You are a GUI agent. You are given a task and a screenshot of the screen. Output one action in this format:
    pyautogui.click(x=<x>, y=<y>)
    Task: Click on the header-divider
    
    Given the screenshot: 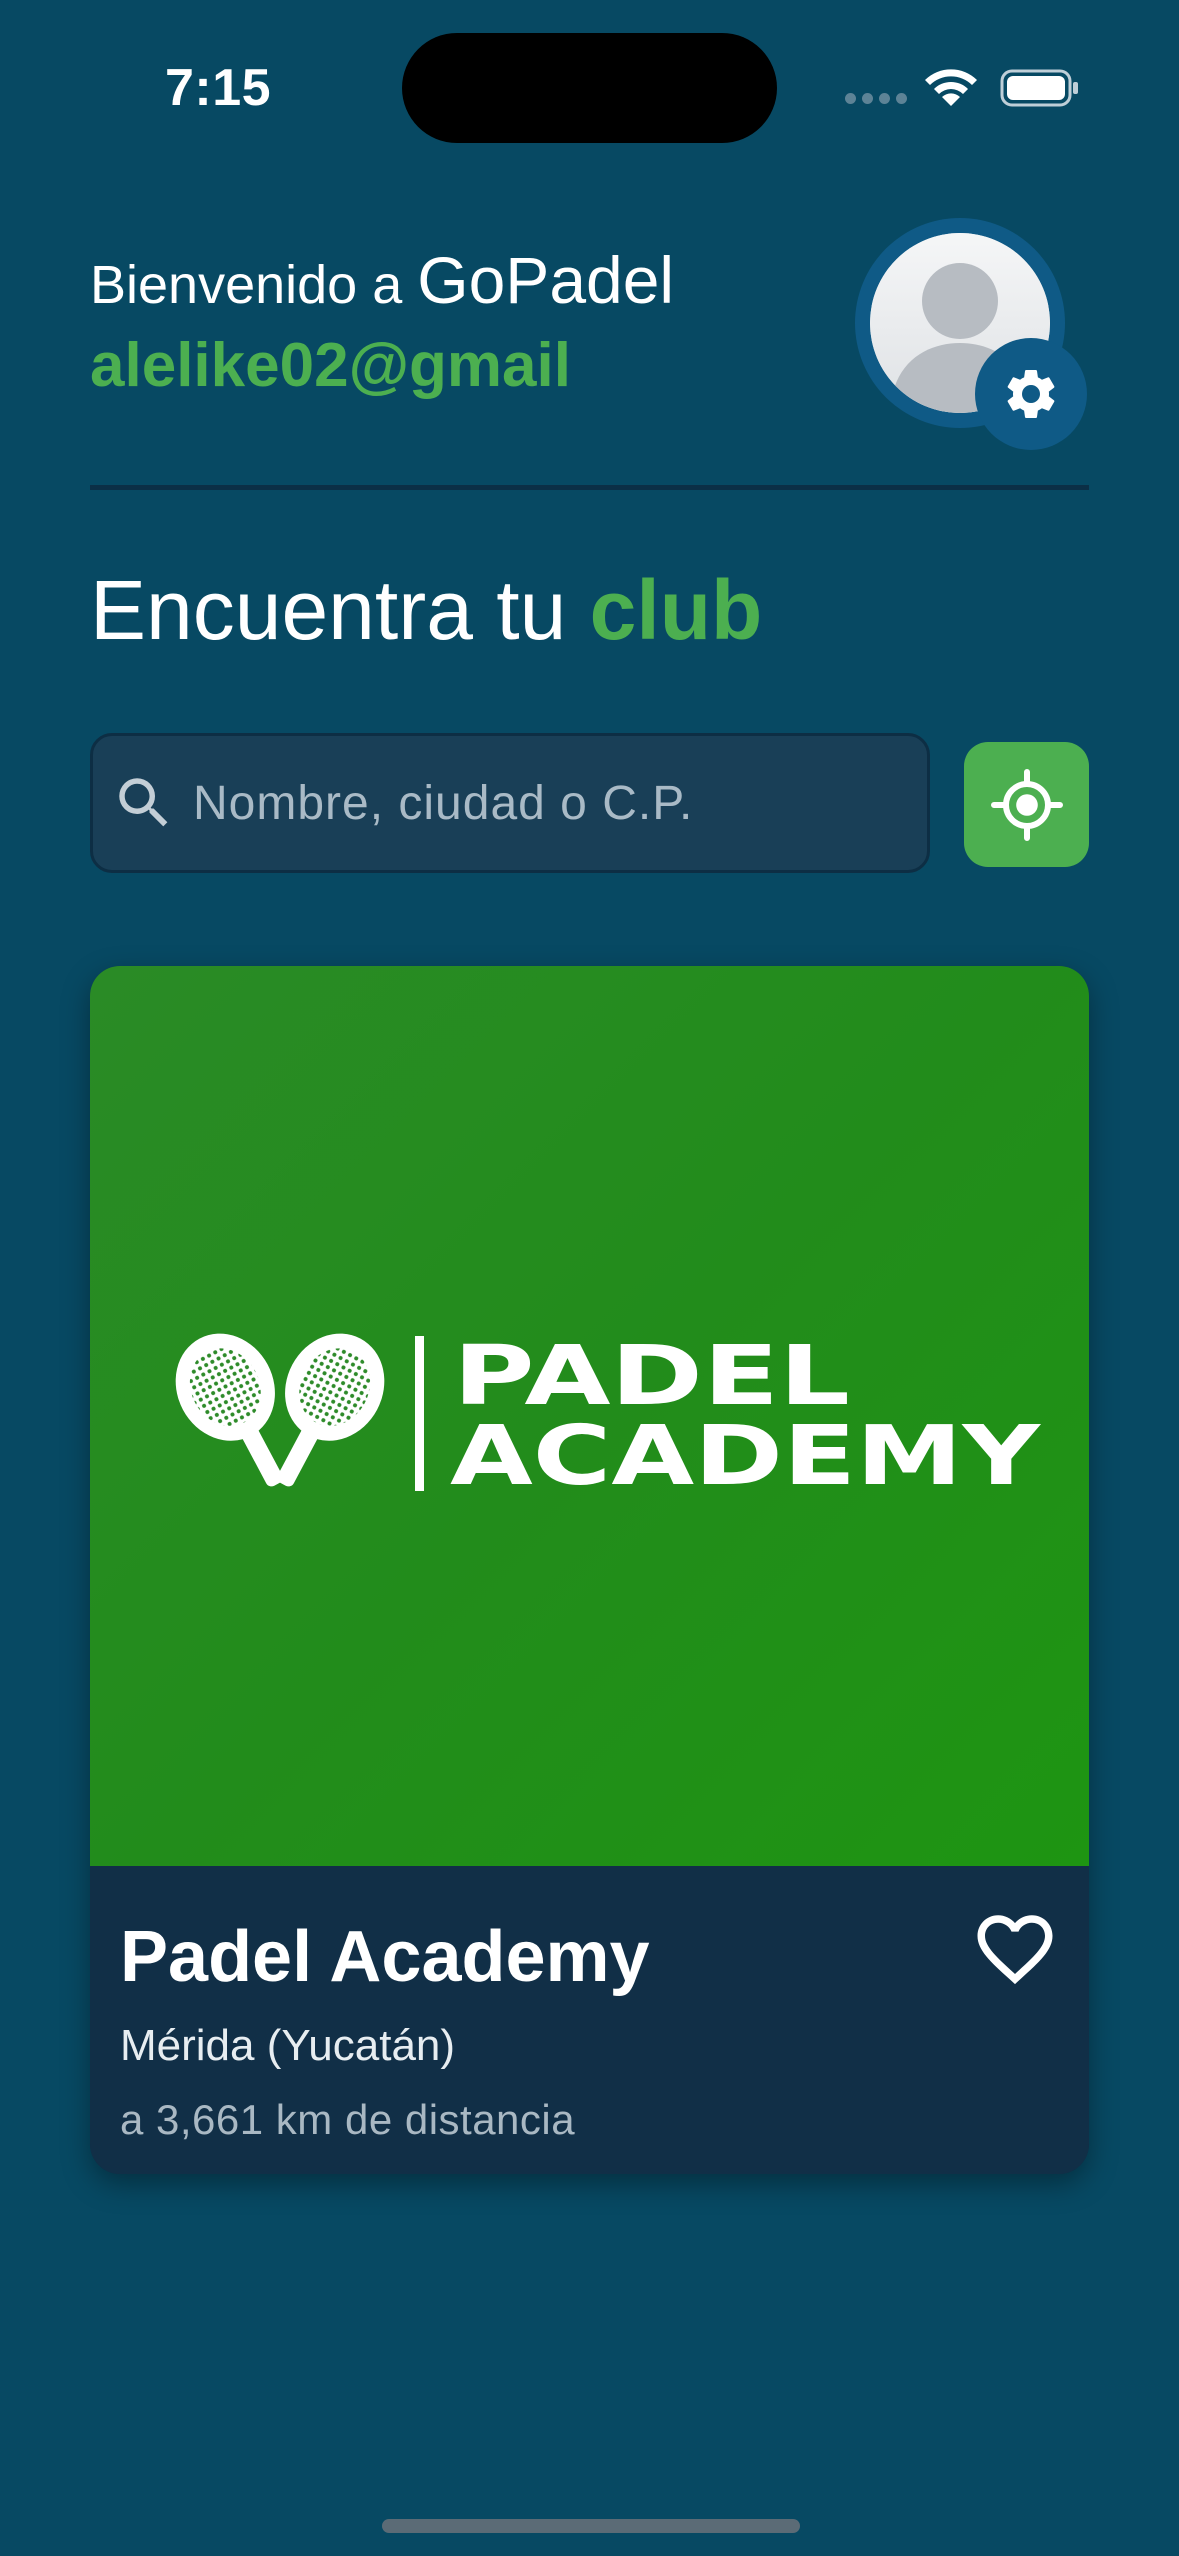 What is the action you would take?
    pyautogui.click(x=589, y=487)
    